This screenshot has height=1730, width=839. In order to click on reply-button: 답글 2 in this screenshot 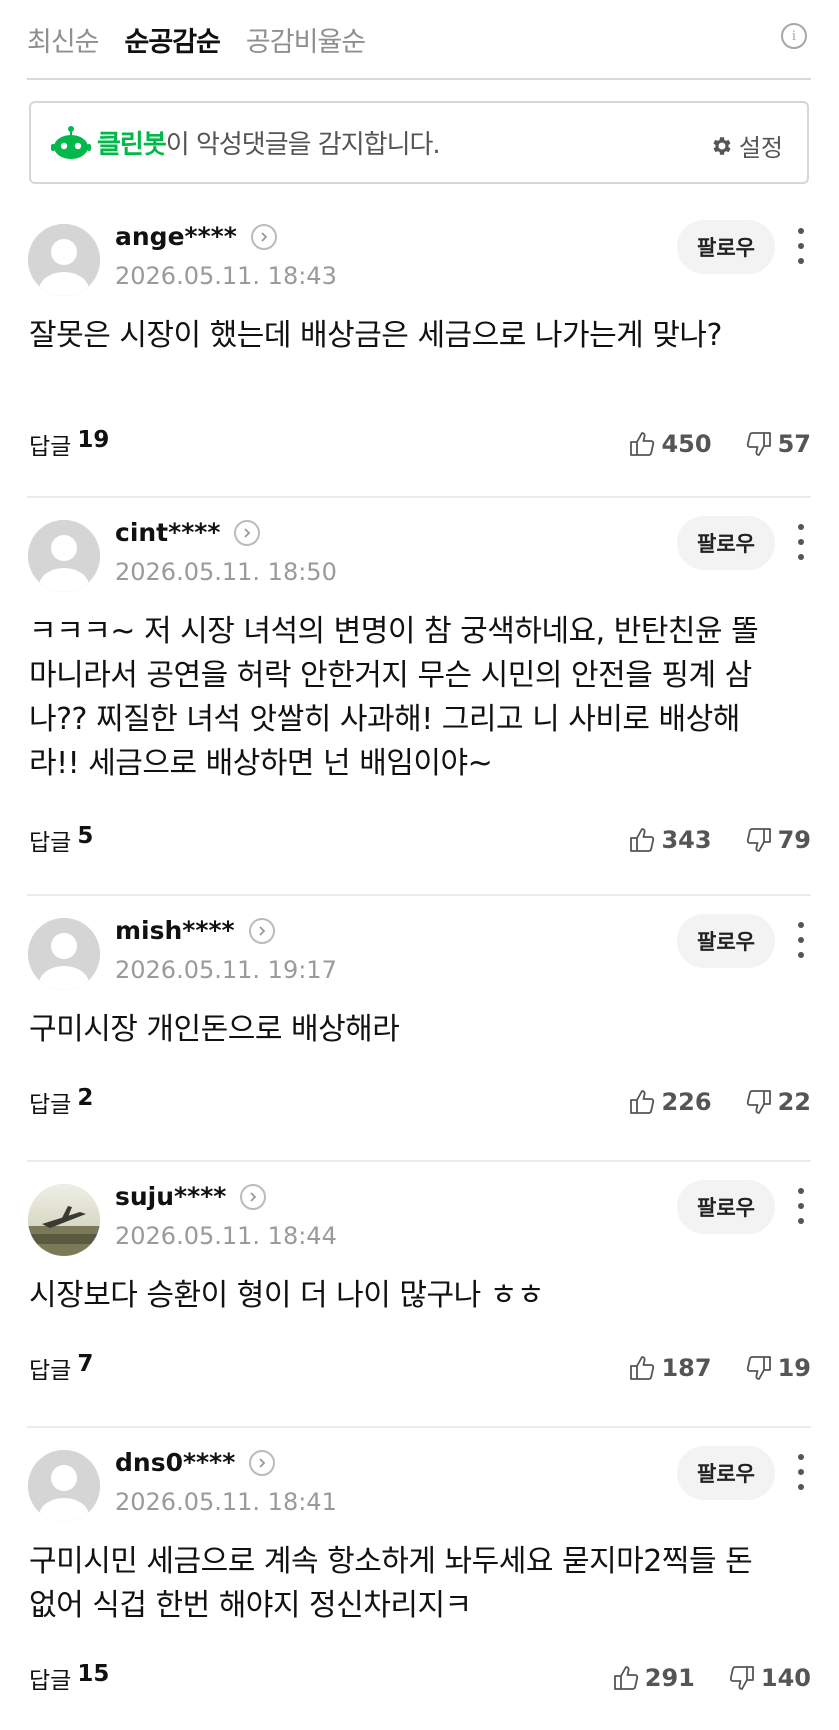, I will do `click(61, 1102)`.